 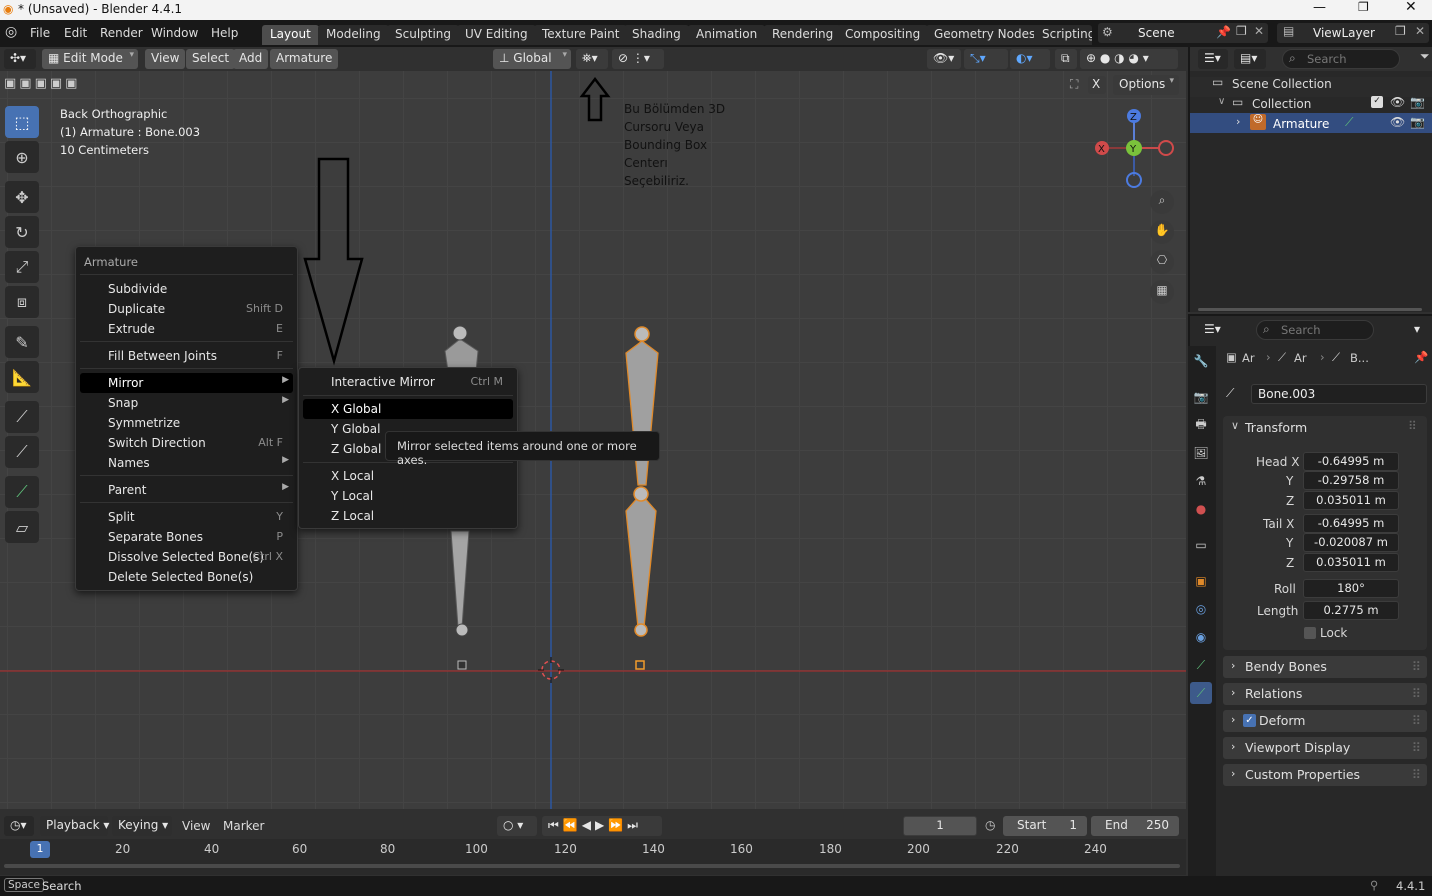 I want to click on render-tab-icon: 📷, so click(x=1201, y=397).